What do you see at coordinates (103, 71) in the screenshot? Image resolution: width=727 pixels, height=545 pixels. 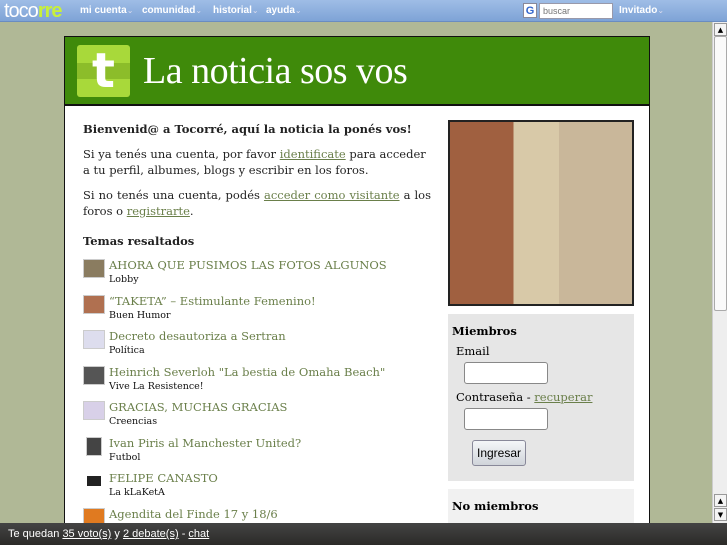 I see `tocorre-t-icon: t` at bounding box center [103, 71].